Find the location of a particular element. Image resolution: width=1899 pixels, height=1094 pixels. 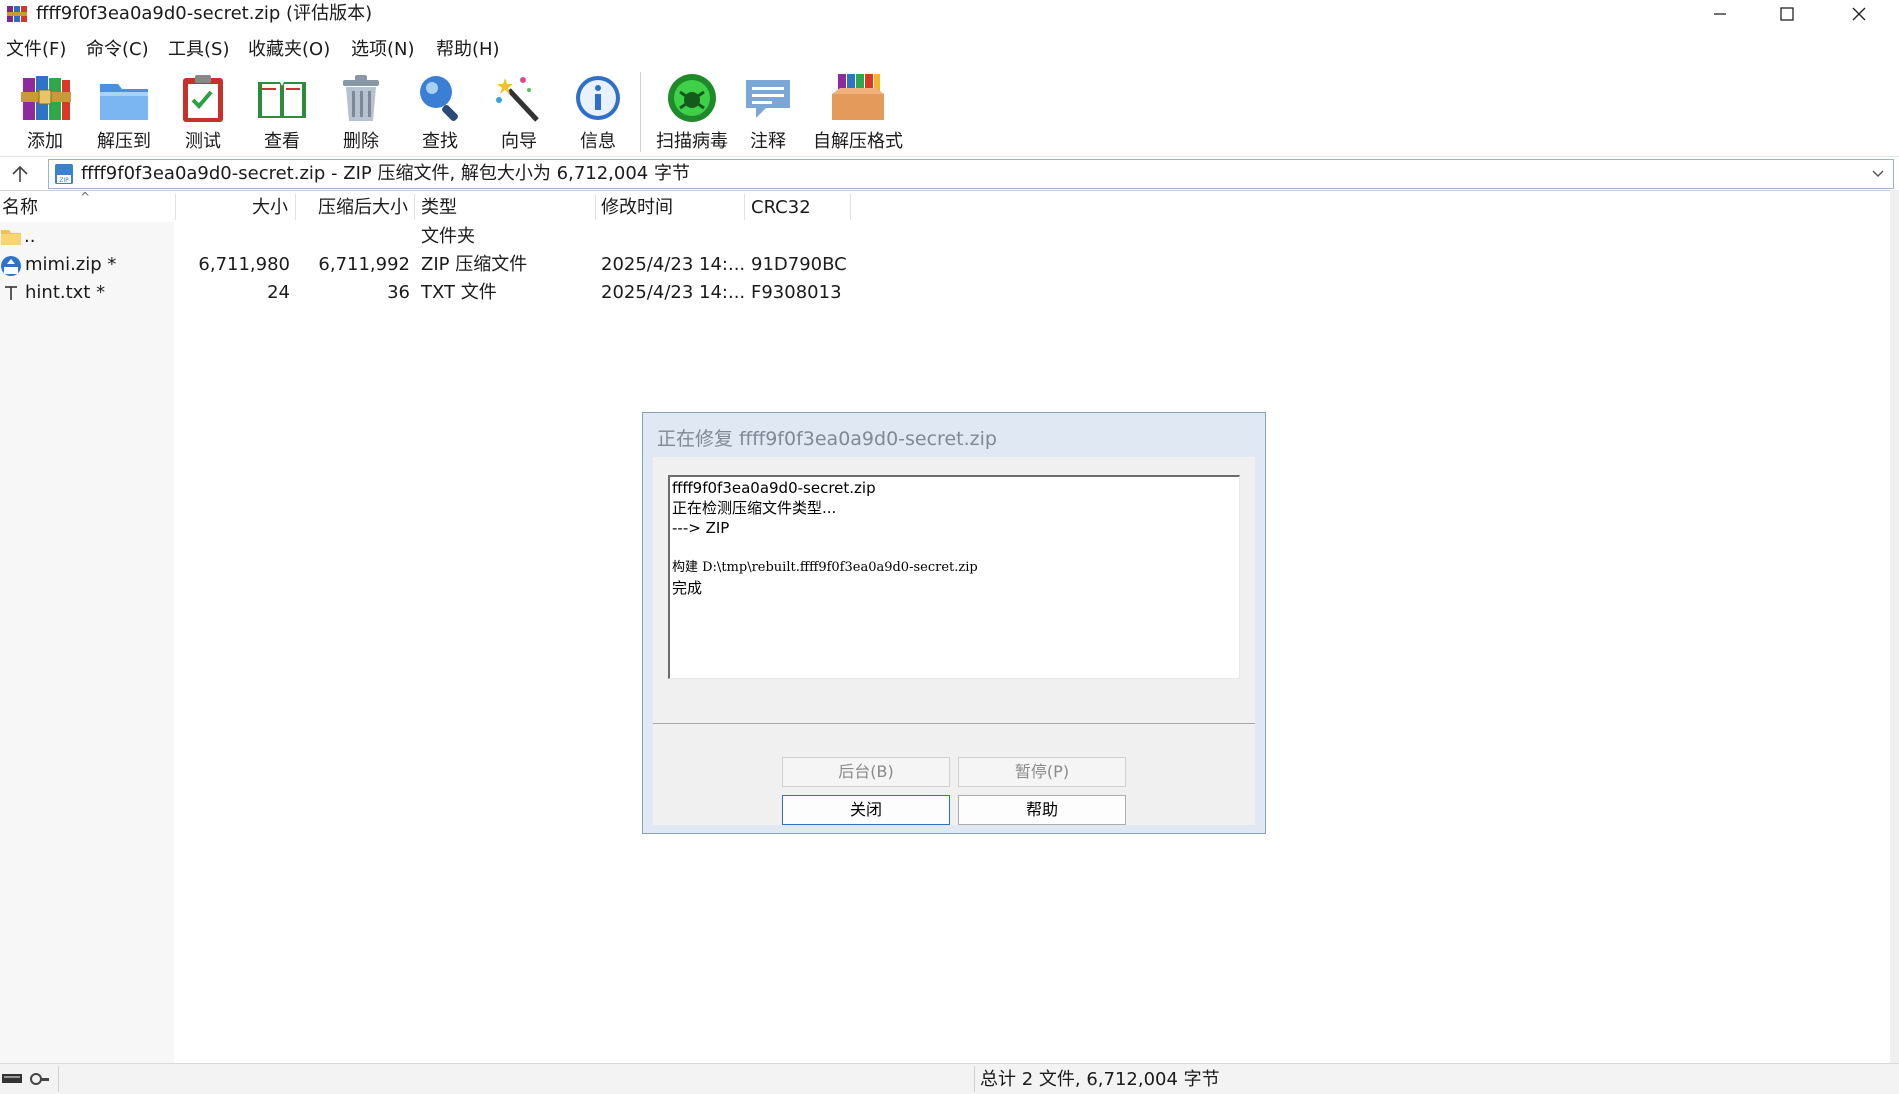

virus-scan-button: 扫描病毒 is located at coordinates (692, 113).